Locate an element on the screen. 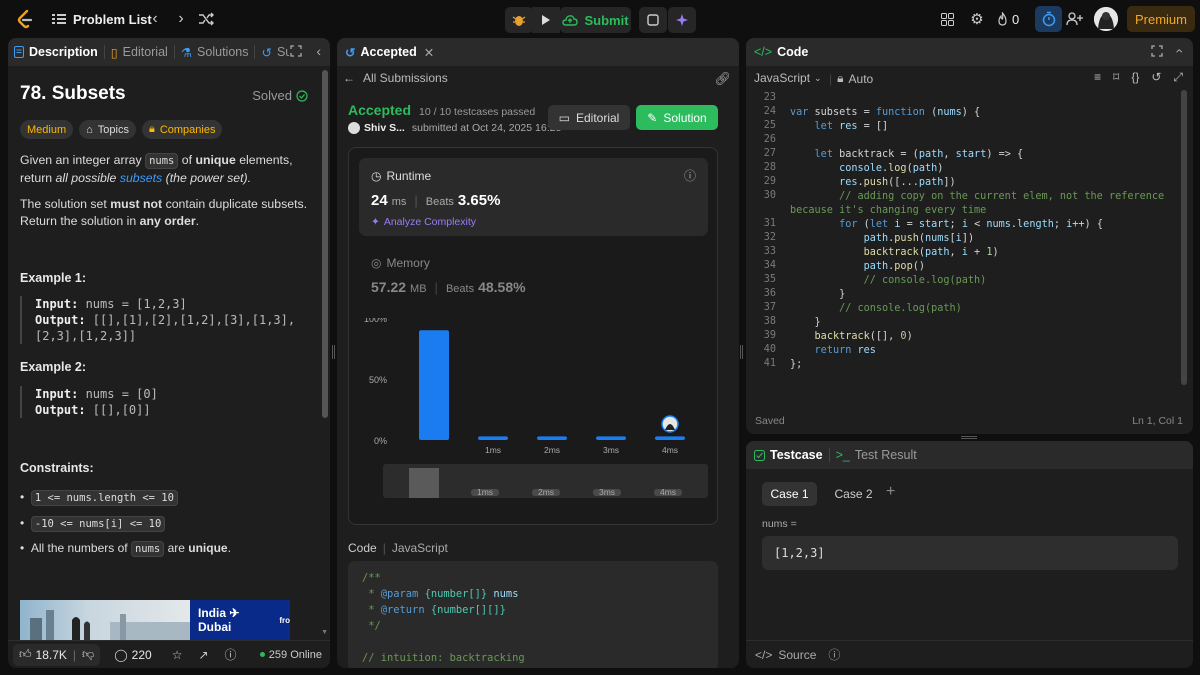 The width and height of the screenshot is (1200, 675). line-number: 40 is located at coordinates (769, 349).